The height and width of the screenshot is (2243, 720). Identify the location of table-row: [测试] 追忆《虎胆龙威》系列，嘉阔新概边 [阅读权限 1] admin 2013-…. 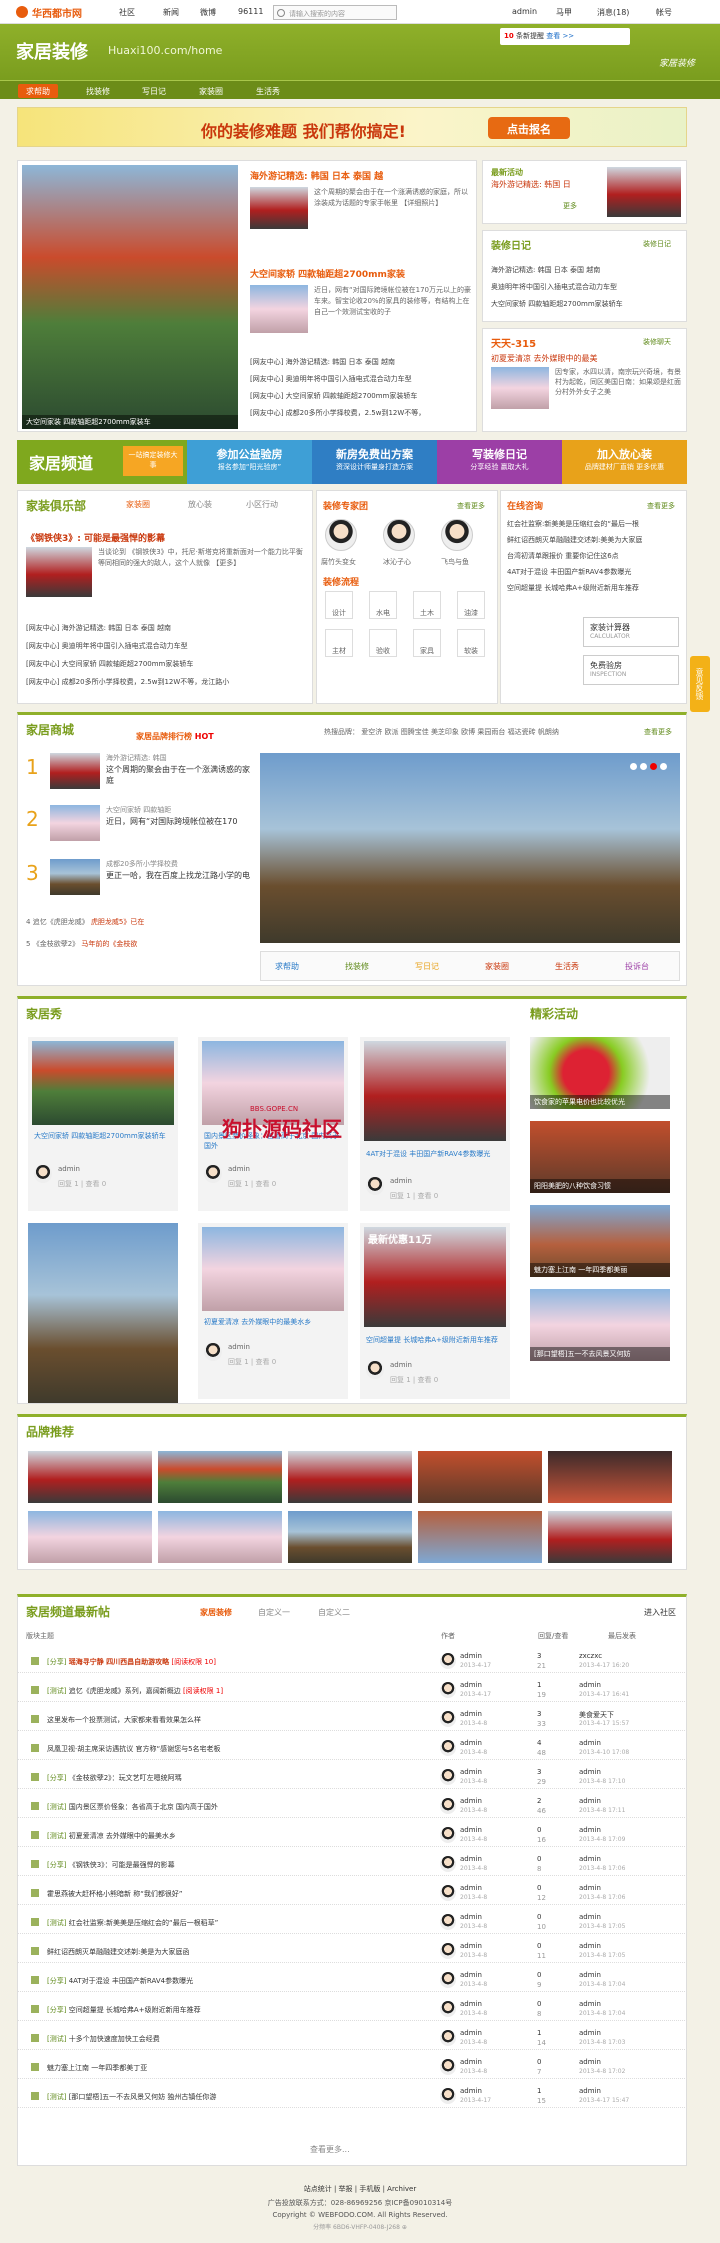
(352, 1690).